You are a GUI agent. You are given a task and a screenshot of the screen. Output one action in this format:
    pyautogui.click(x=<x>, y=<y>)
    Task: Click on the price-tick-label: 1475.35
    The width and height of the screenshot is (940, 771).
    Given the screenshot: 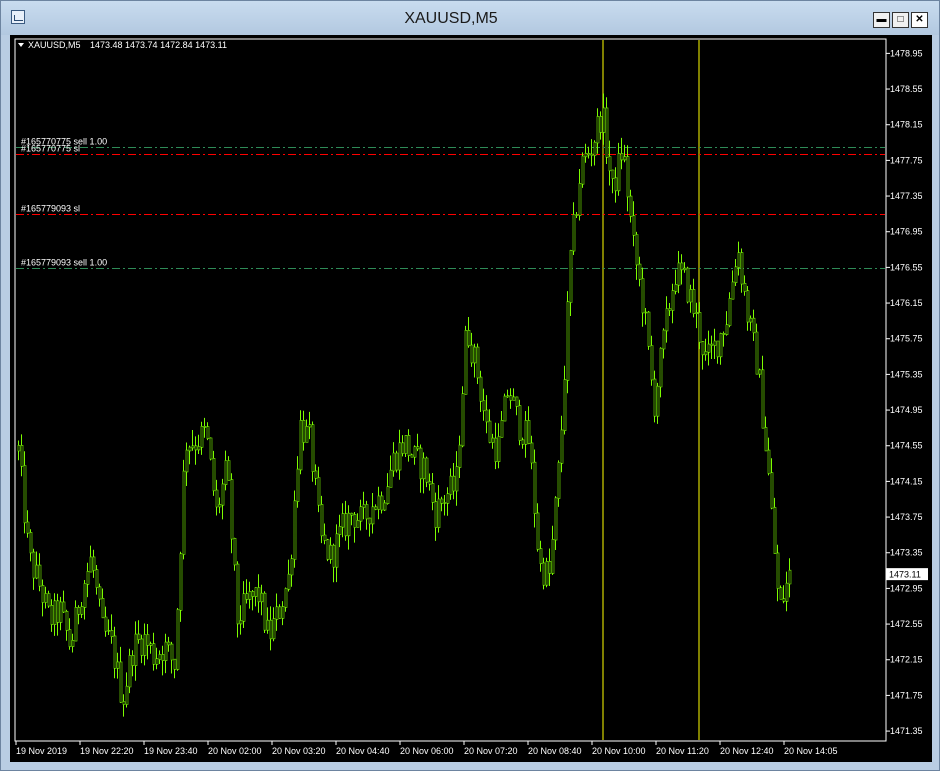 What is the action you would take?
    pyautogui.click(x=906, y=374)
    